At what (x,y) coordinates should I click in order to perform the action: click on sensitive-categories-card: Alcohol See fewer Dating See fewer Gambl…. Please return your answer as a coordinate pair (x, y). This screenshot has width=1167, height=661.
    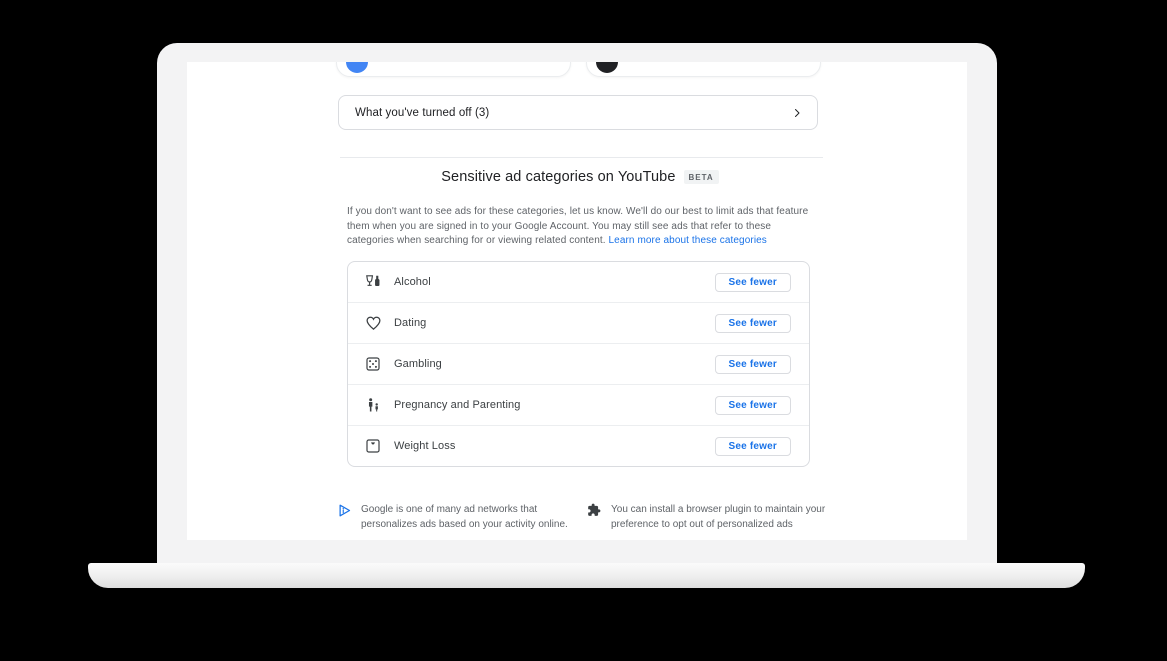
    Looking at the image, I should click on (578, 364).